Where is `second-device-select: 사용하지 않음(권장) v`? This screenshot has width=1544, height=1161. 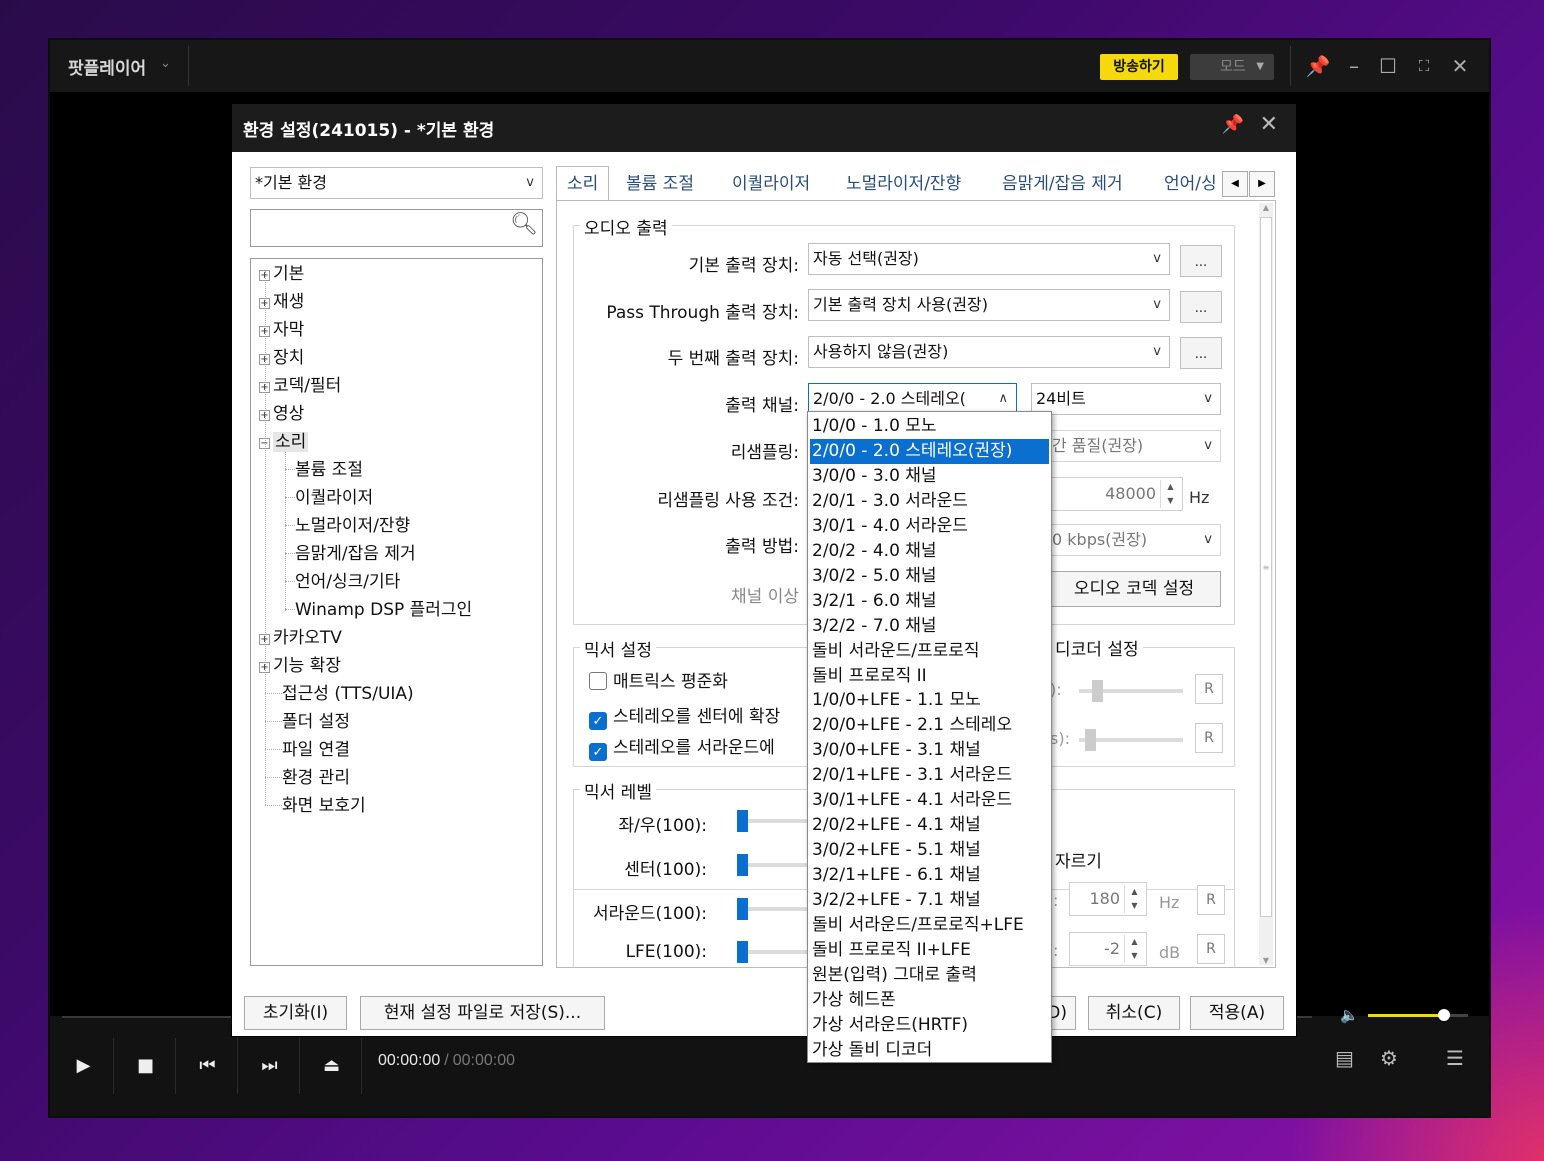 second-device-select: 사용하지 않음(권장) v is located at coordinates (989, 352).